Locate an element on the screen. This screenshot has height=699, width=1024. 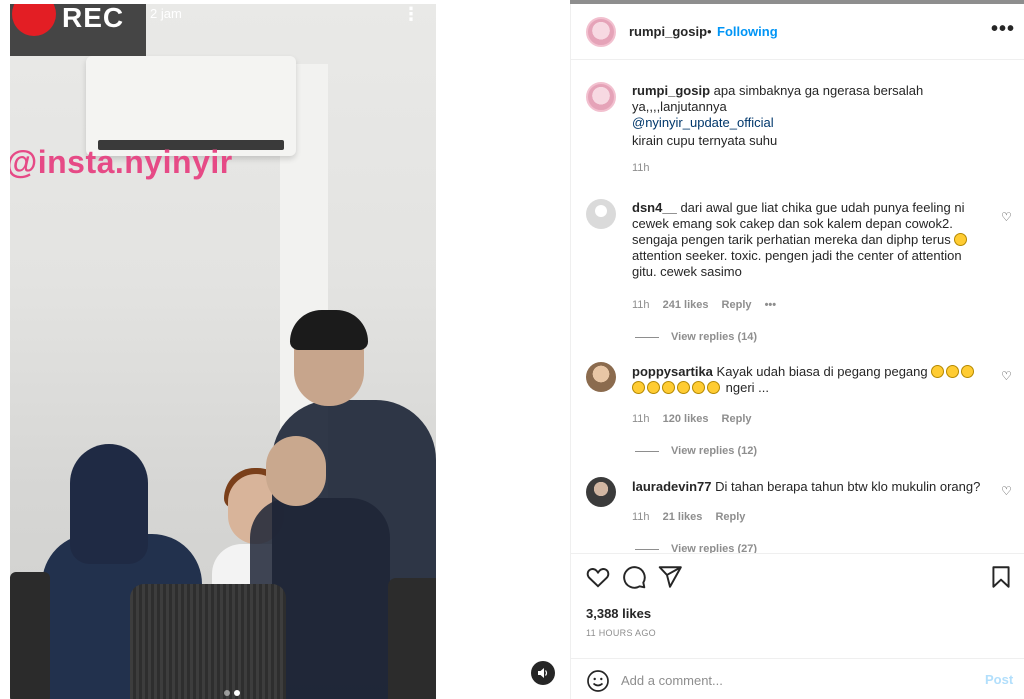
view-replies-label: View replies (27) is located at coordinates (714, 548).